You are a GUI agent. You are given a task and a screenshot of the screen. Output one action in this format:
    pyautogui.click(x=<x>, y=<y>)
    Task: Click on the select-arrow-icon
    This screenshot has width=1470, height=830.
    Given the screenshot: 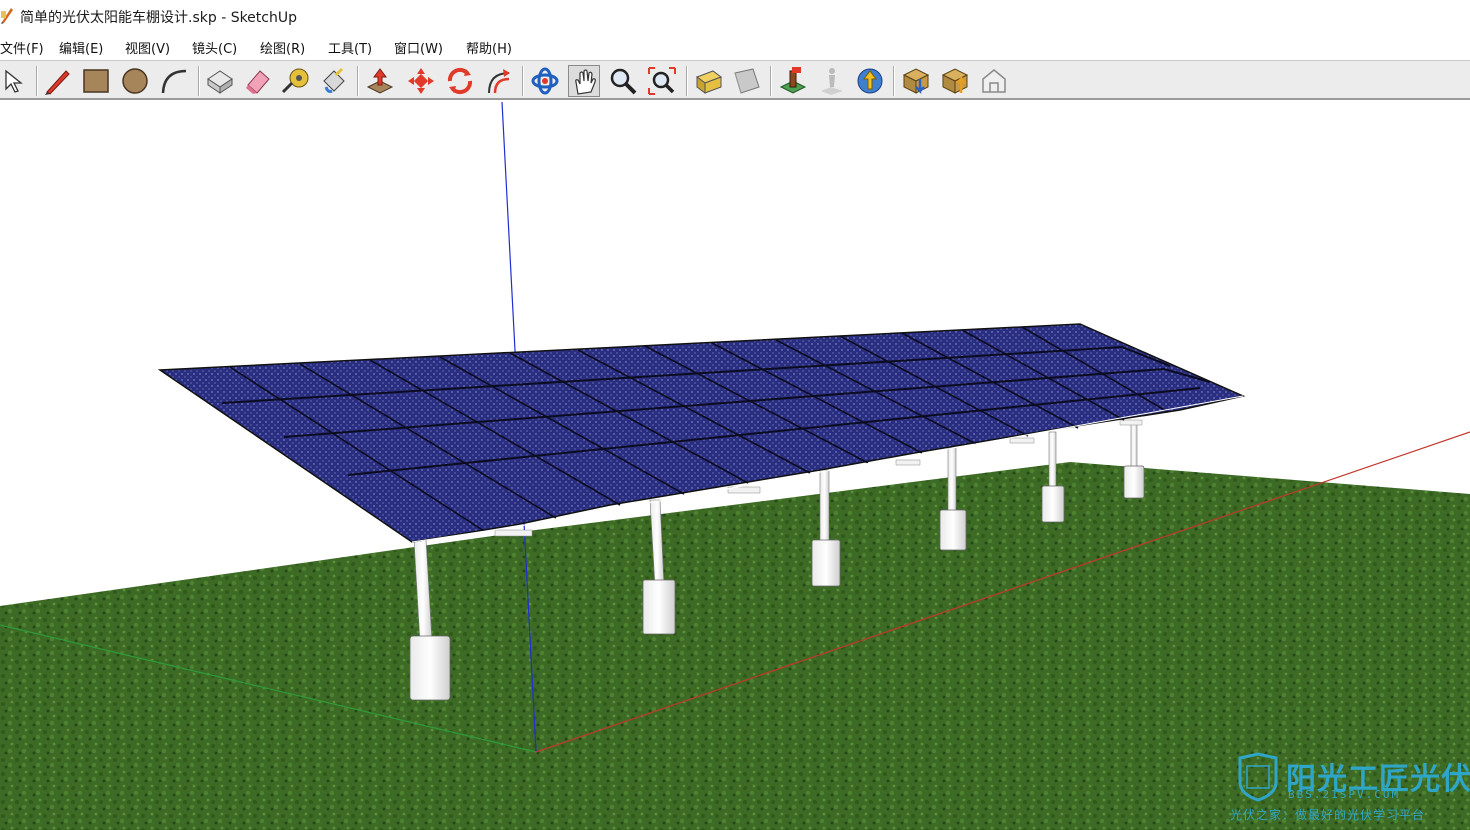 What is the action you would take?
    pyautogui.click(x=16, y=81)
    